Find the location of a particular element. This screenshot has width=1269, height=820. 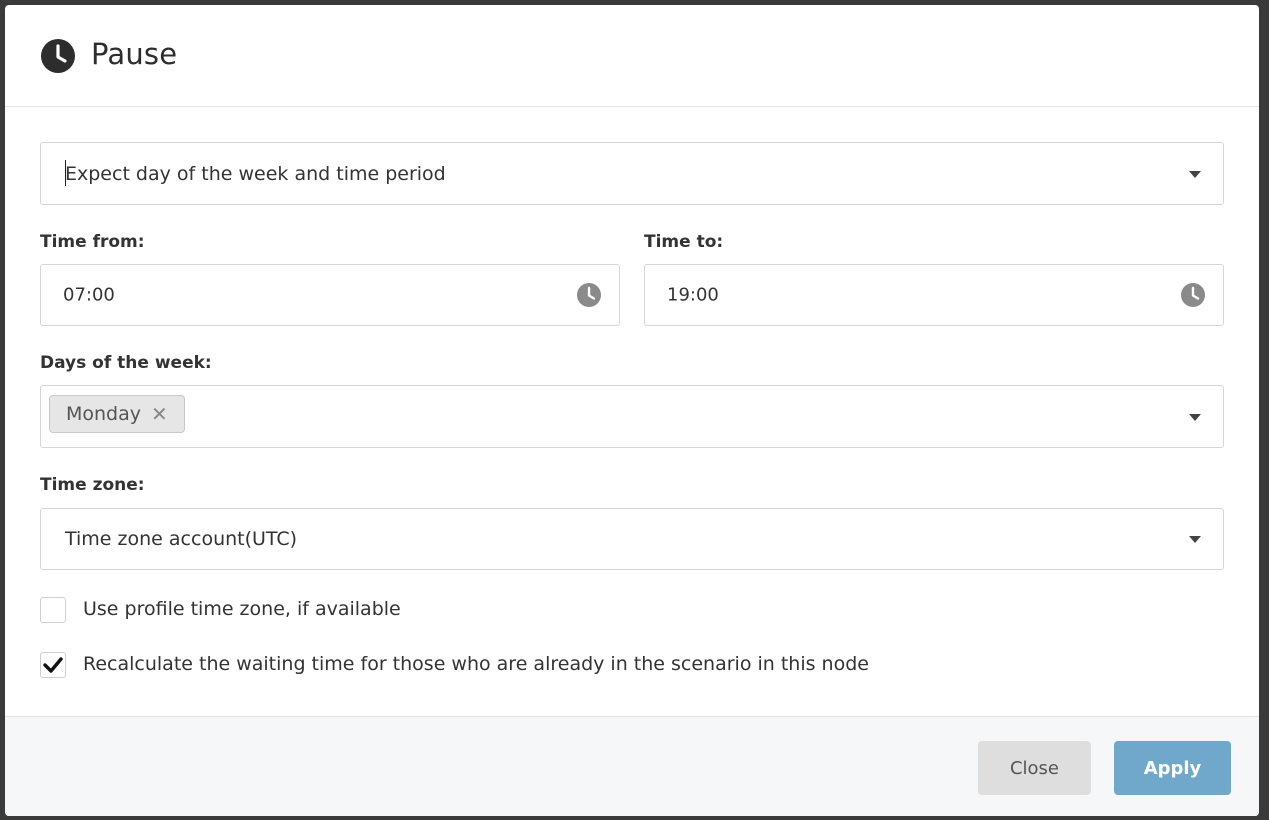

day-tag-monday: Monday ✕ is located at coordinates (117, 414).